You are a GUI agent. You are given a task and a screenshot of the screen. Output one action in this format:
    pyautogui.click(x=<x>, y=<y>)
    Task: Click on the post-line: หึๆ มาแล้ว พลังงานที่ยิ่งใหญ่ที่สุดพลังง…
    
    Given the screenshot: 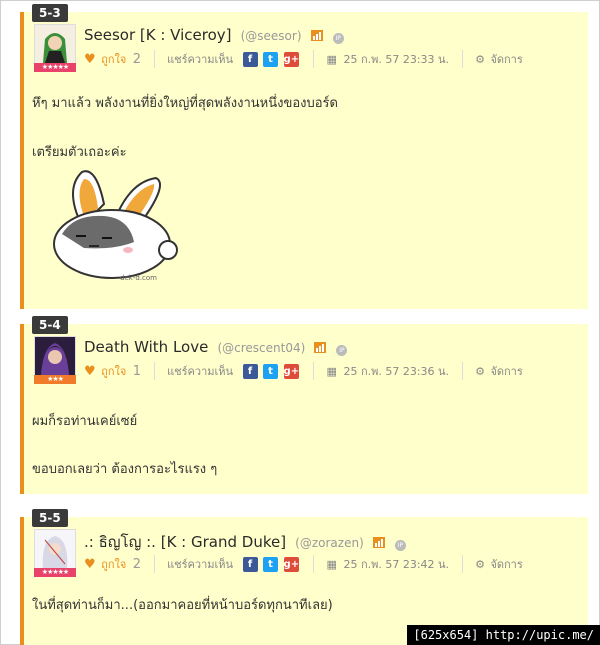 What is the action you would take?
    pyautogui.click(x=185, y=103)
    